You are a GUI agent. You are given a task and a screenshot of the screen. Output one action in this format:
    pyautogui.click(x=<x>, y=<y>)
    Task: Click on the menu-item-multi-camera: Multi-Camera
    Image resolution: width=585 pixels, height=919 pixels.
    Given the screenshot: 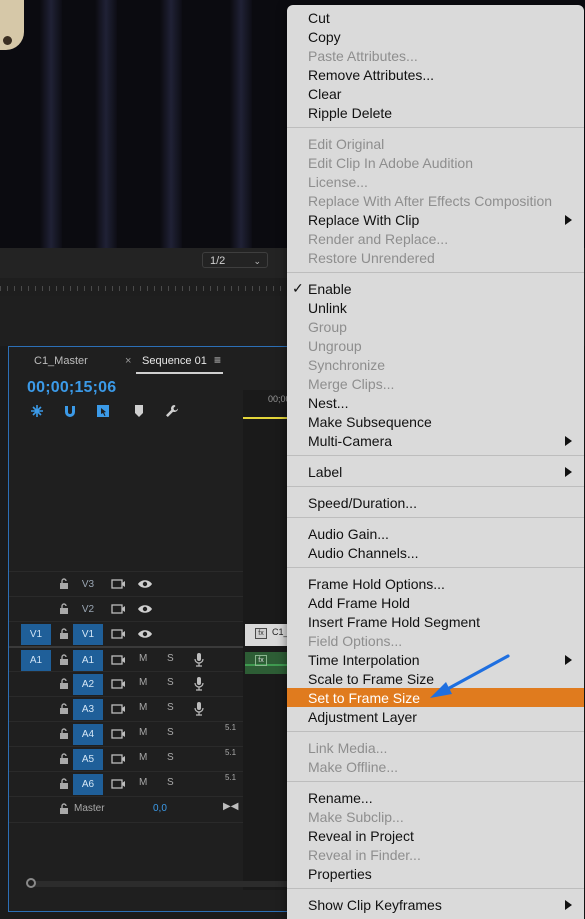 What is the action you would take?
    pyautogui.click(x=435, y=440)
    